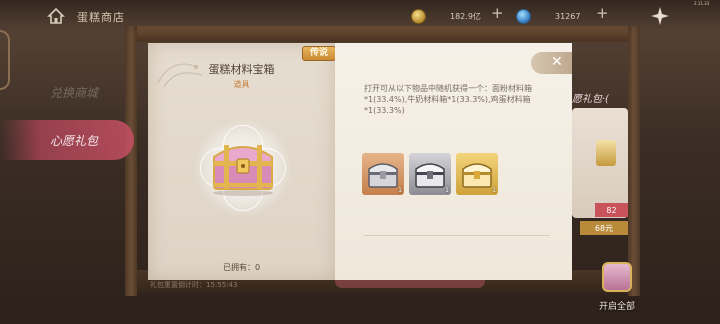 Image resolution: width=720 pixels, height=324 pixels. I want to click on open-all-button: 开启全部, so click(617, 291).